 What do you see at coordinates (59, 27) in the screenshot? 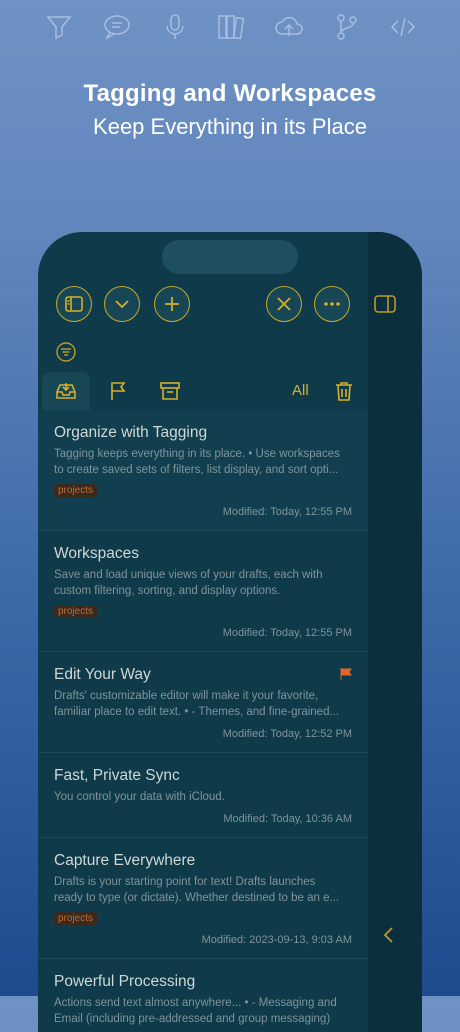
I see `filter-icon` at bounding box center [59, 27].